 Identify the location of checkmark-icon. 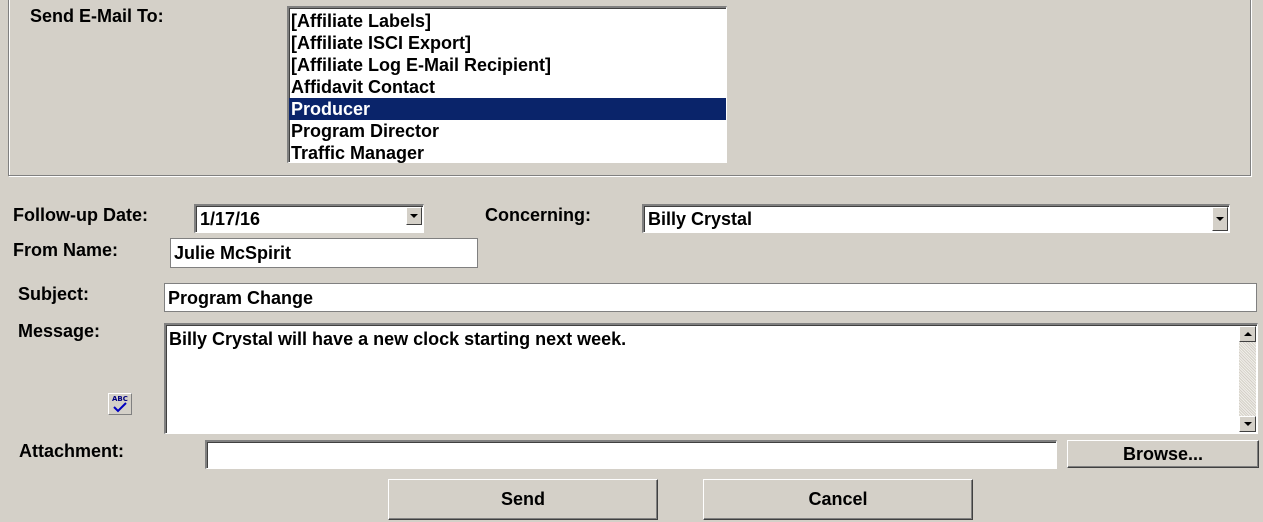
(120, 407).